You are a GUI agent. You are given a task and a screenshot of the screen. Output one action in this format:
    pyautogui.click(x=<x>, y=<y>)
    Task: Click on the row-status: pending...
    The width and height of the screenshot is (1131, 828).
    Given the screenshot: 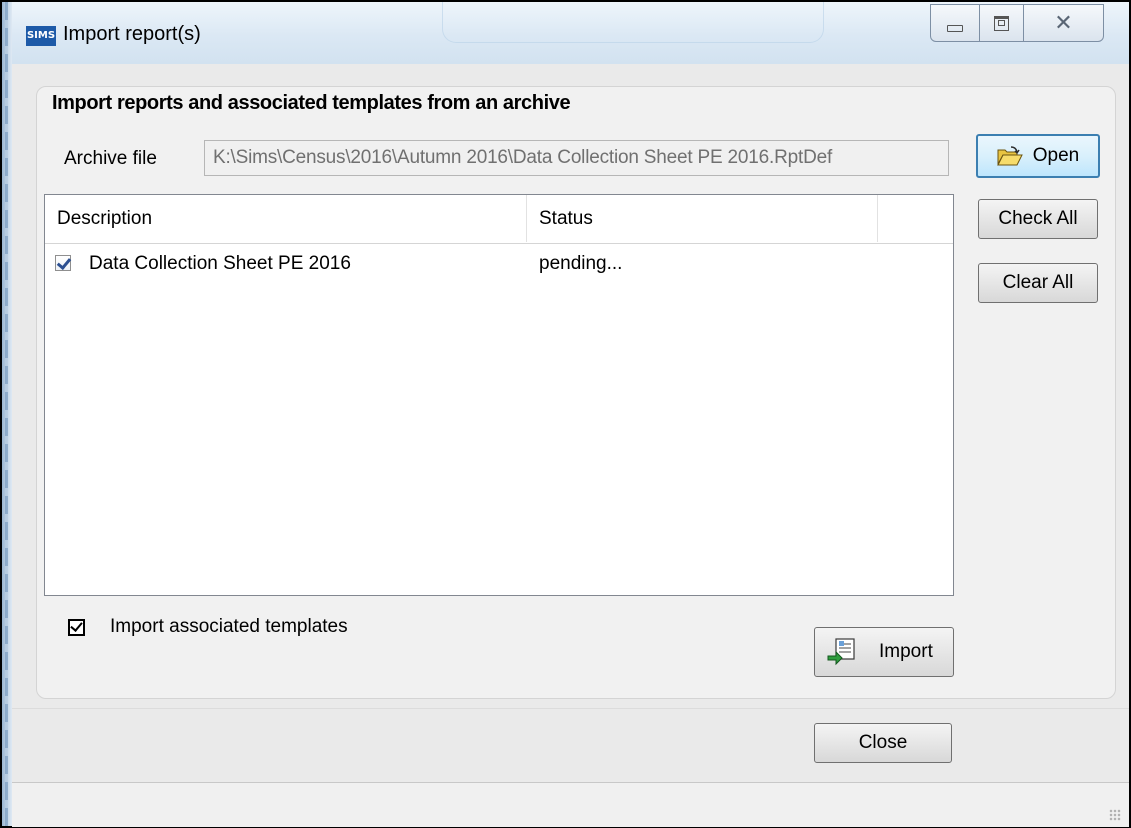 What is the action you would take?
    pyautogui.click(x=581, y=263)
    